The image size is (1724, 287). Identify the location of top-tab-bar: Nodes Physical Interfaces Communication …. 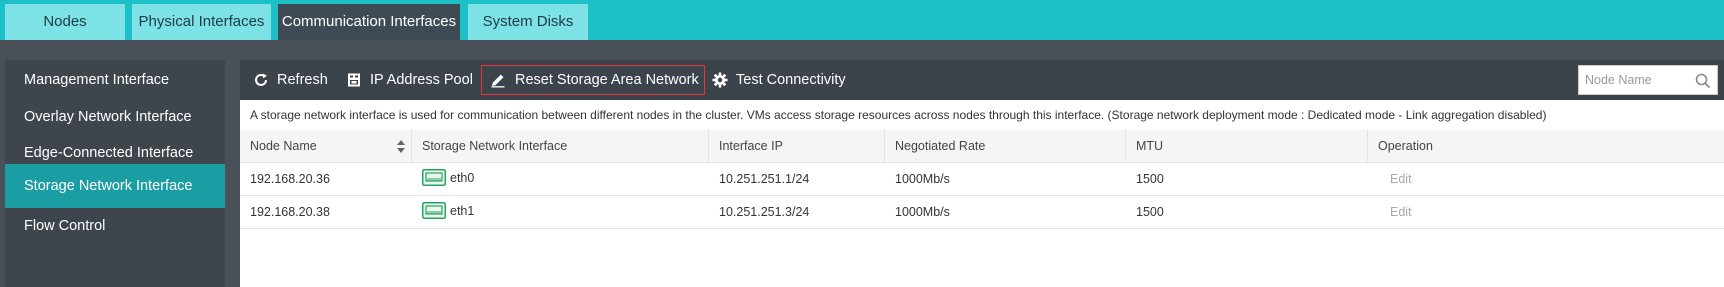
(862, 20).